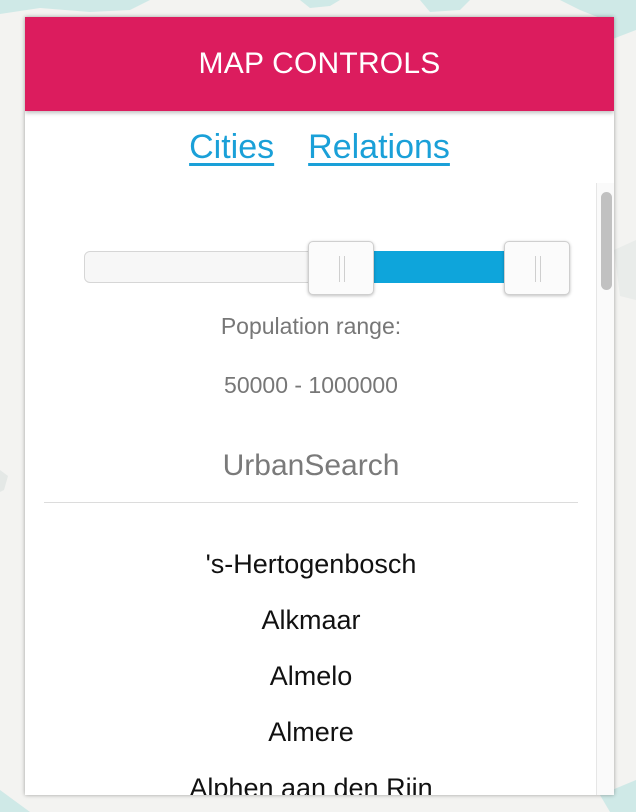  I want to click on city-list-item: Almere, so click(311, 734).